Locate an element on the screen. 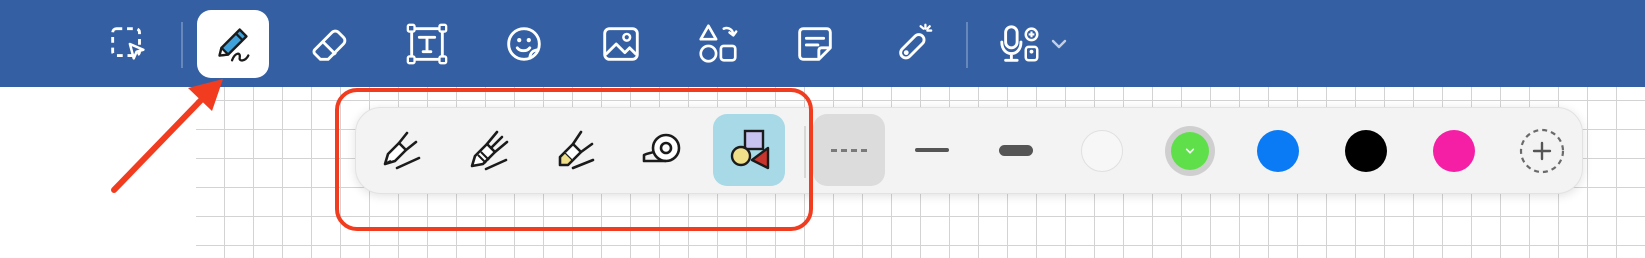 The width and height of the screenshot is (1645, 258). eraser-button is located at coordinates (330, 44).